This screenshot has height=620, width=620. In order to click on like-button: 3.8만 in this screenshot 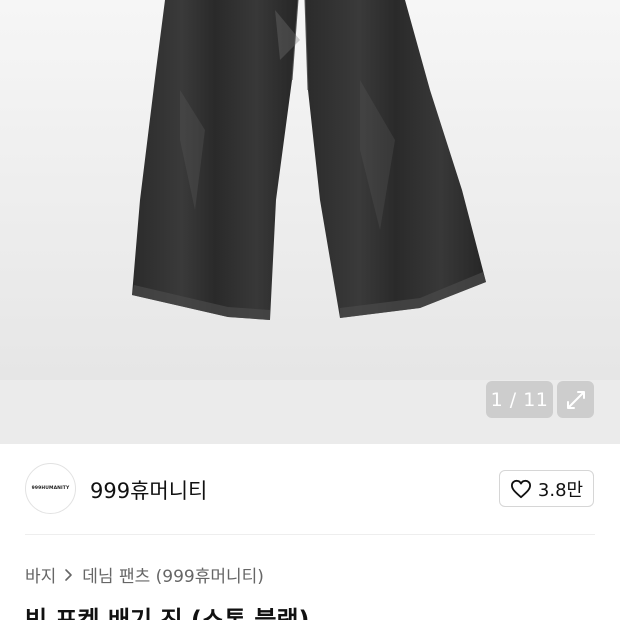, I will do `click(546, 488)`.